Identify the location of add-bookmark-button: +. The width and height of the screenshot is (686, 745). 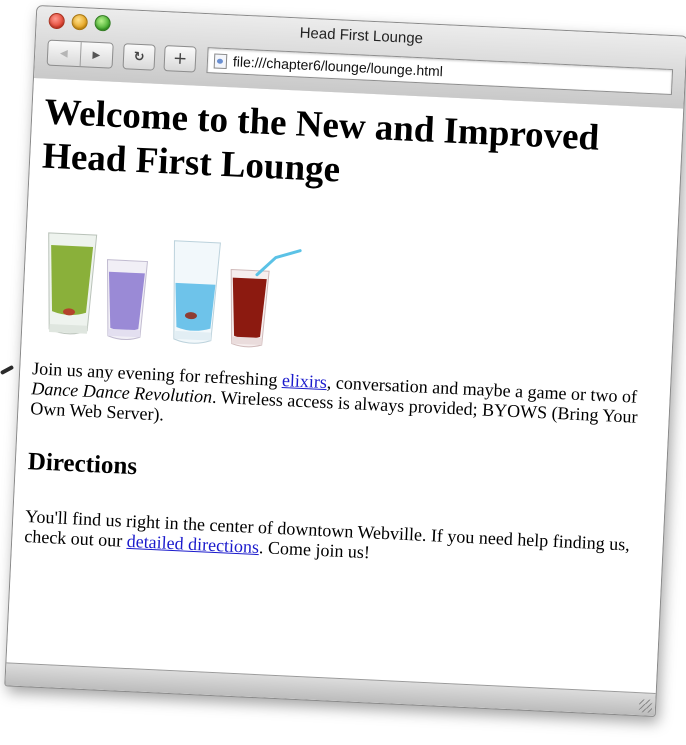
(180, 59).